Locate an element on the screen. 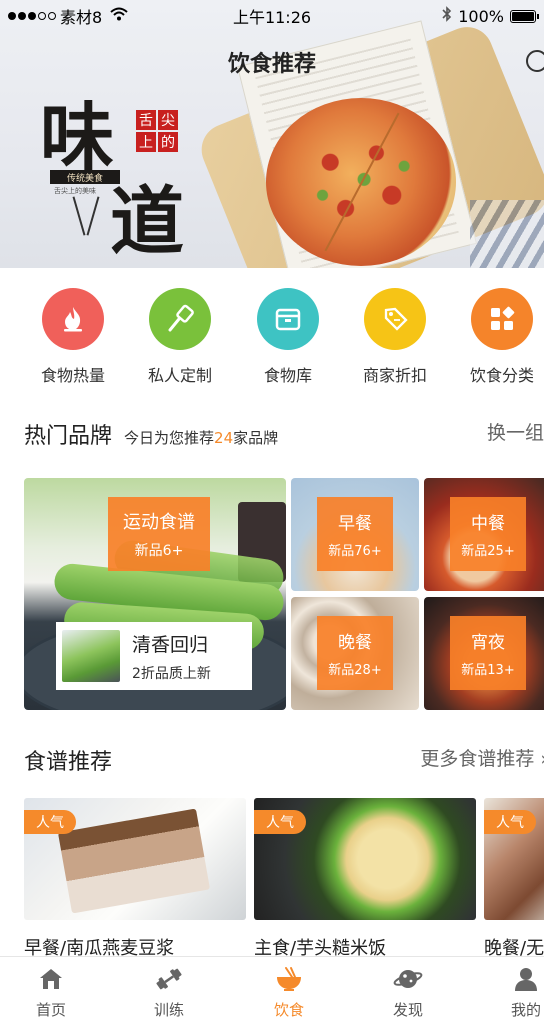 The height and width of the screenshot is (1024, 544). seal-char: 尖 is located at coordinates (168, 120).